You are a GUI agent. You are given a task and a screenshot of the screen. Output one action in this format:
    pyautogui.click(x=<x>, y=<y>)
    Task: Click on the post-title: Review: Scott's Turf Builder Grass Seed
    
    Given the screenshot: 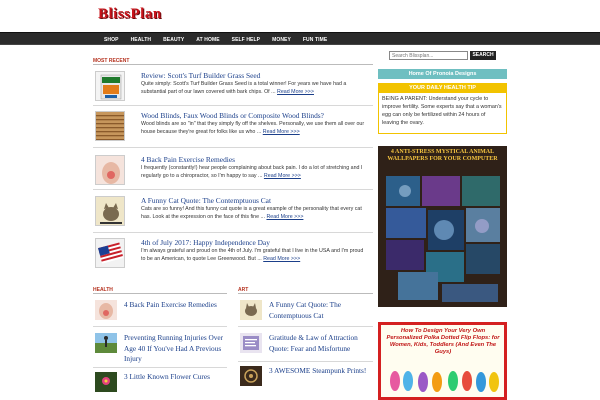 What is the action you would take?
    pyautogui.click(x=200, y=75)
    